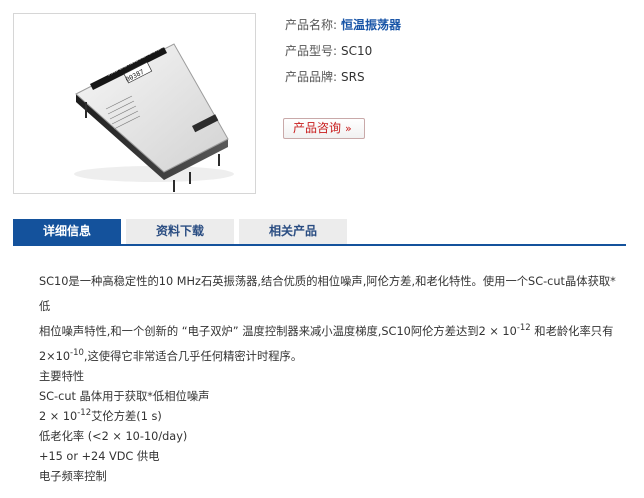  What do you see at coordinates (180, 231) in the screenshot?
I see `tab-downloads: 资料下载` at bounding box center [180, 231].